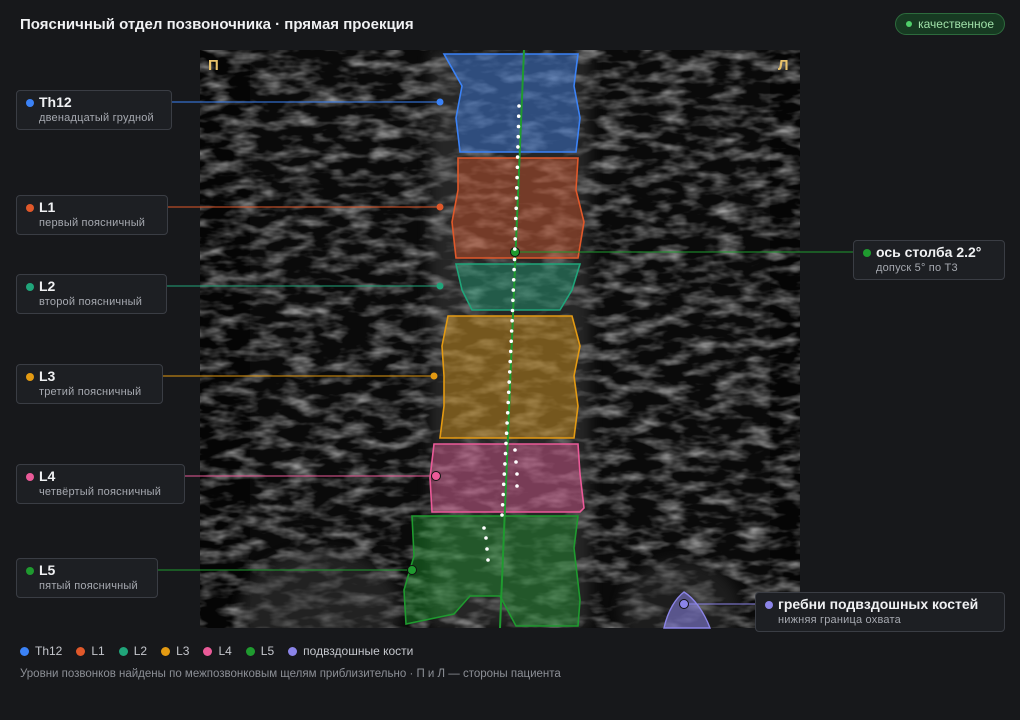 This screenshot has width=1020, height=720. Describe the element at coordinates (47, 476) in the screenshot. I see `label-l4-title: L4` at that location.